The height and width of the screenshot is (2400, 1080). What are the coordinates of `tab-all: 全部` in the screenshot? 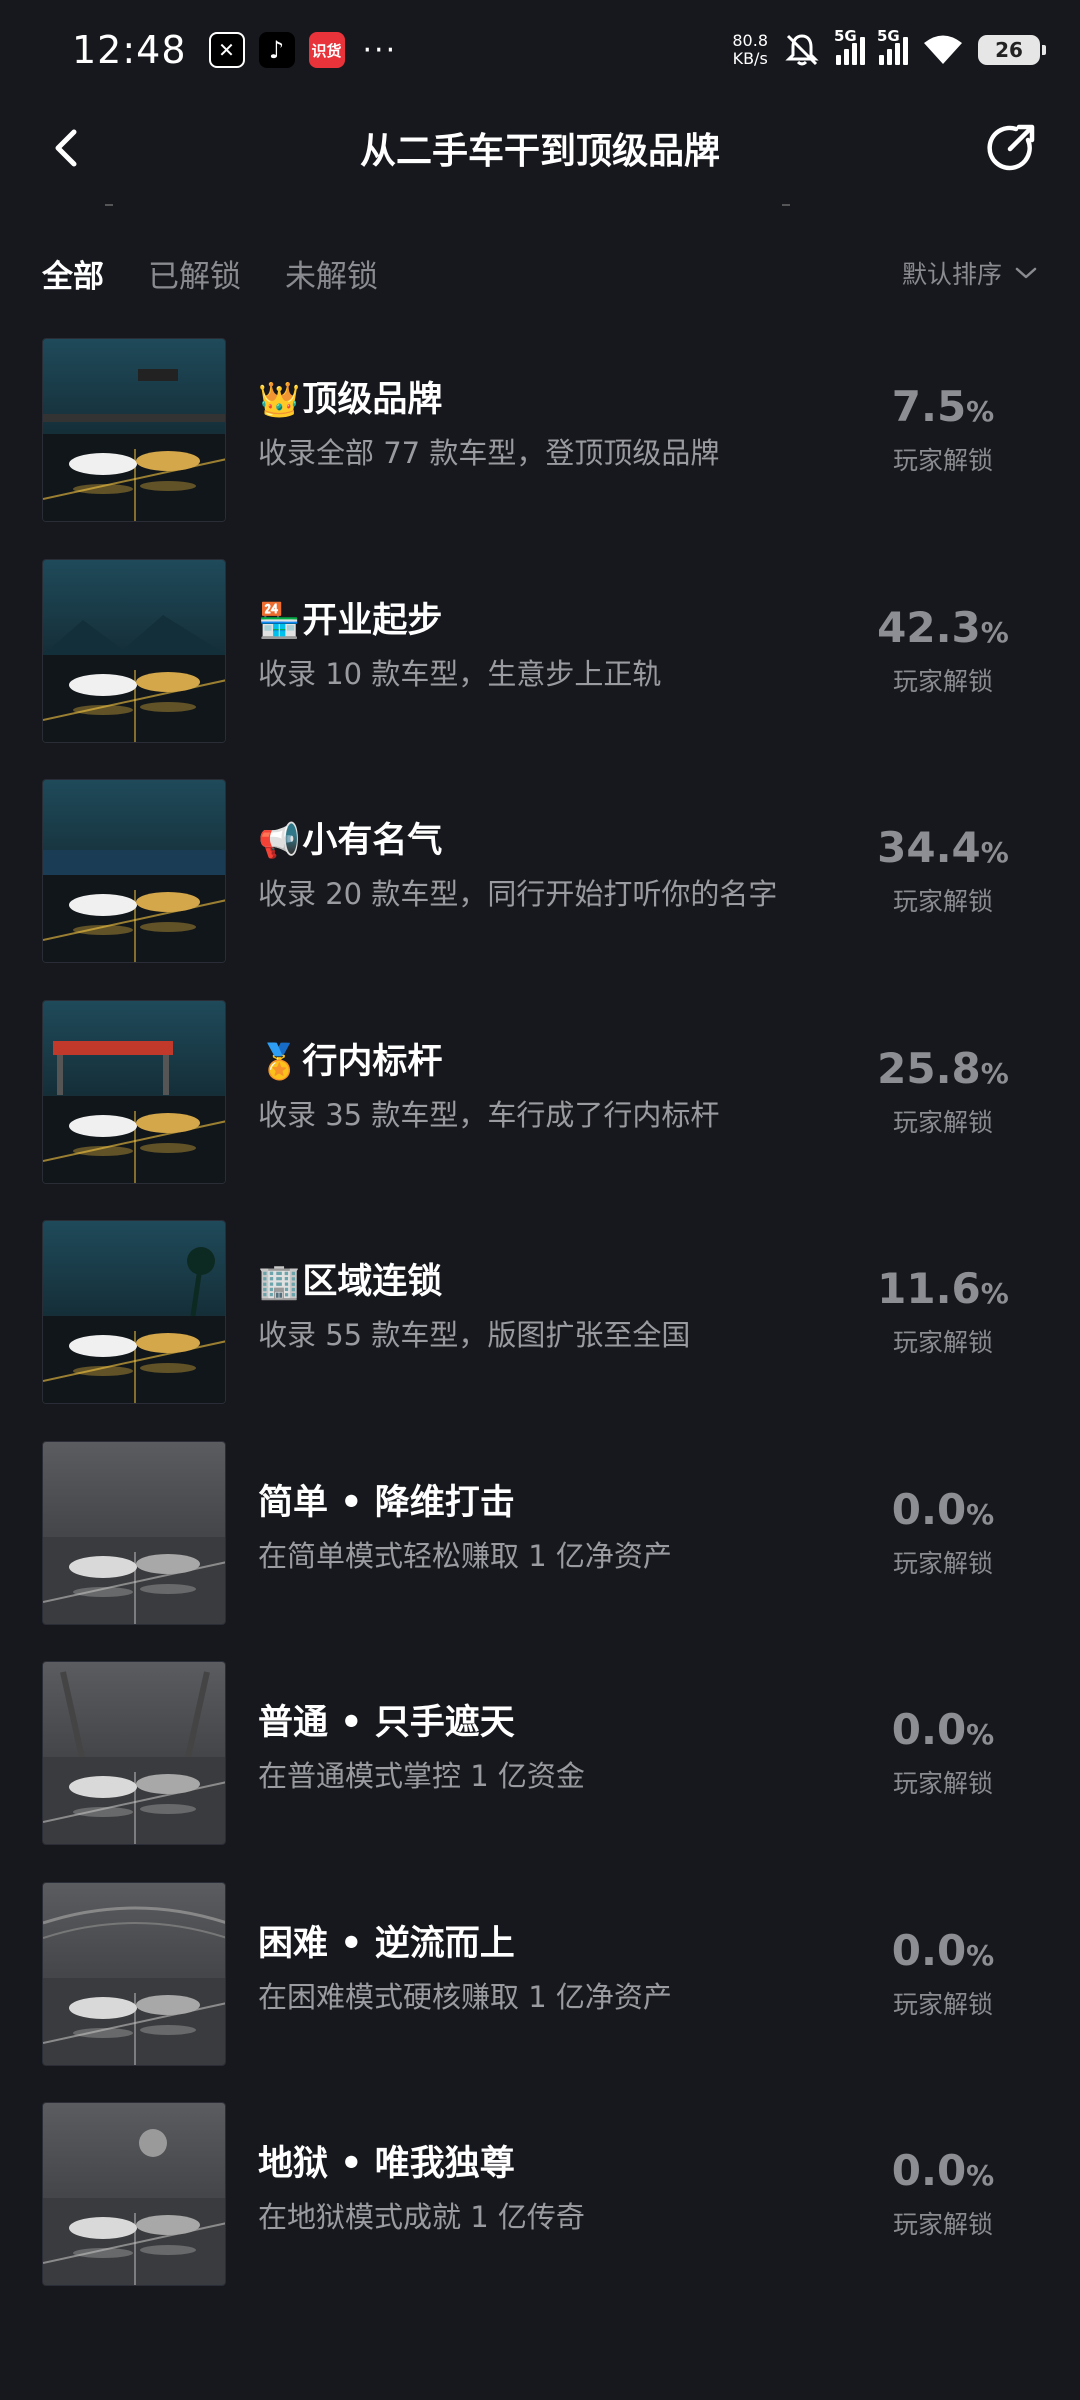 It's located at (73, 273).